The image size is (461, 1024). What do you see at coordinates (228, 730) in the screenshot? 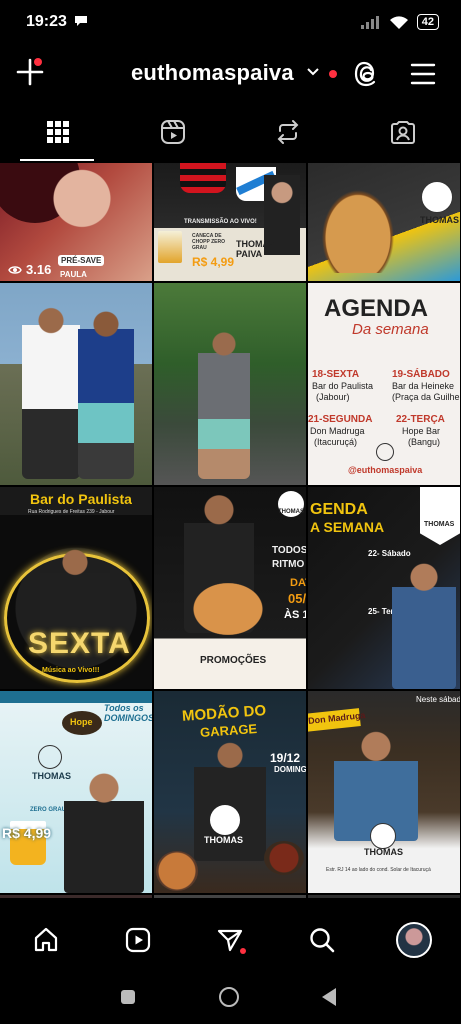
I see `post-headline: GARAGE` at bounding box center [228, 730].